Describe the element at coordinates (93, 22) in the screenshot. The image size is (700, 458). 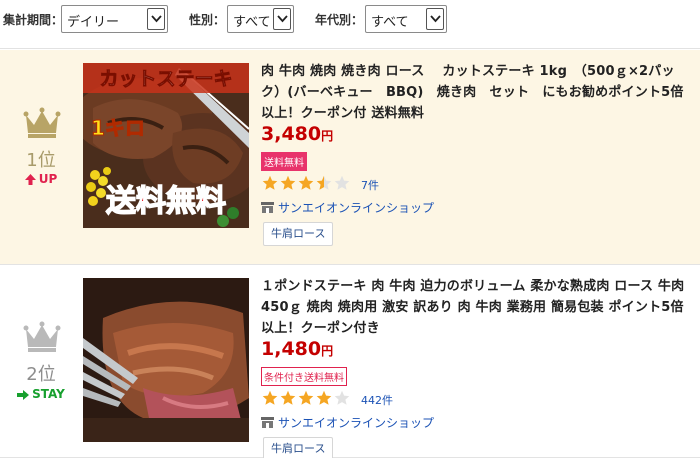
I see `period-select-value: デイリー` at that location.